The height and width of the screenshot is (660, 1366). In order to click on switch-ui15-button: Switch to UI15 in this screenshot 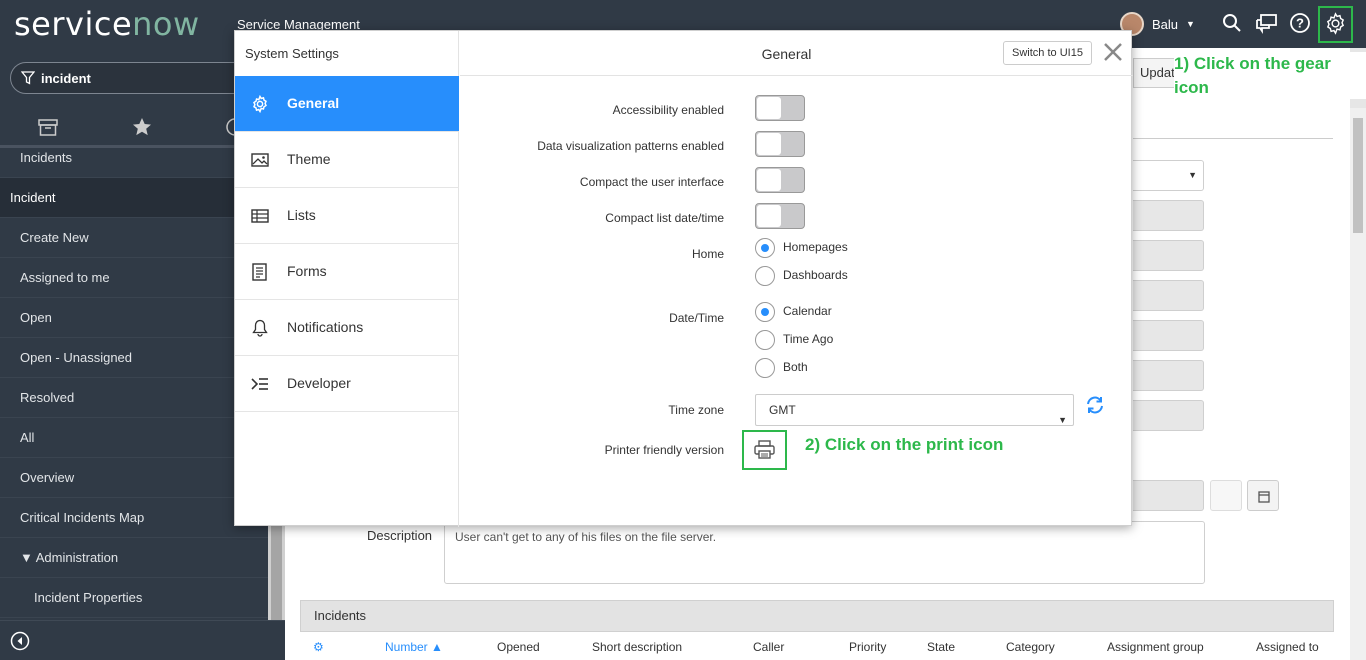, I will do `click(1047, 53)`.